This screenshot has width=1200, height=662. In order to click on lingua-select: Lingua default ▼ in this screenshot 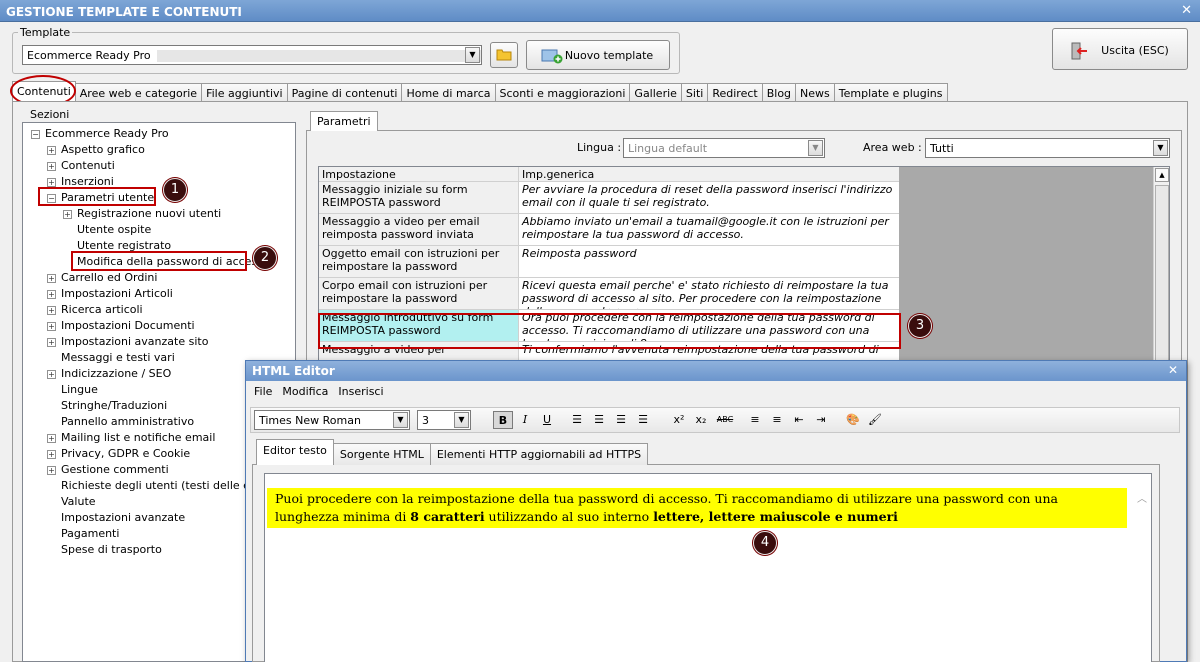, I will do `click(724, 148)`.